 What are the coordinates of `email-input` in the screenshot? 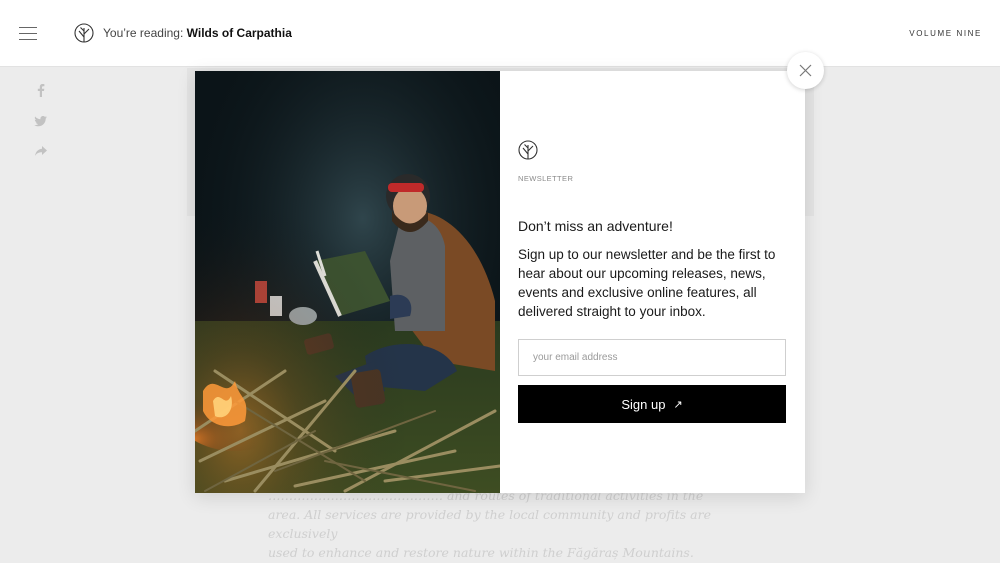 It's located at (652, 357).